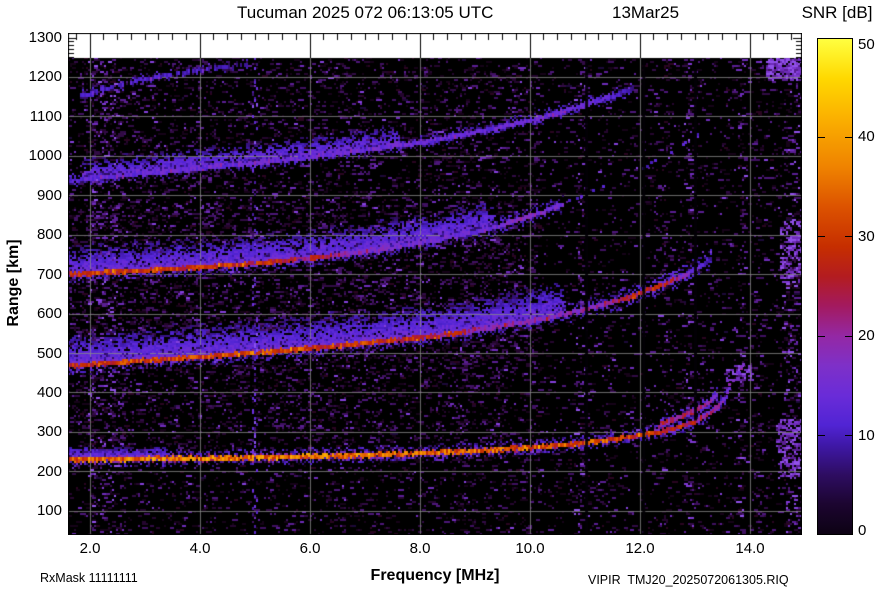 Image resolution: width=884 pixels, height=595 pixels. I want to click on y-tick-label: 600, so click(49, 314).